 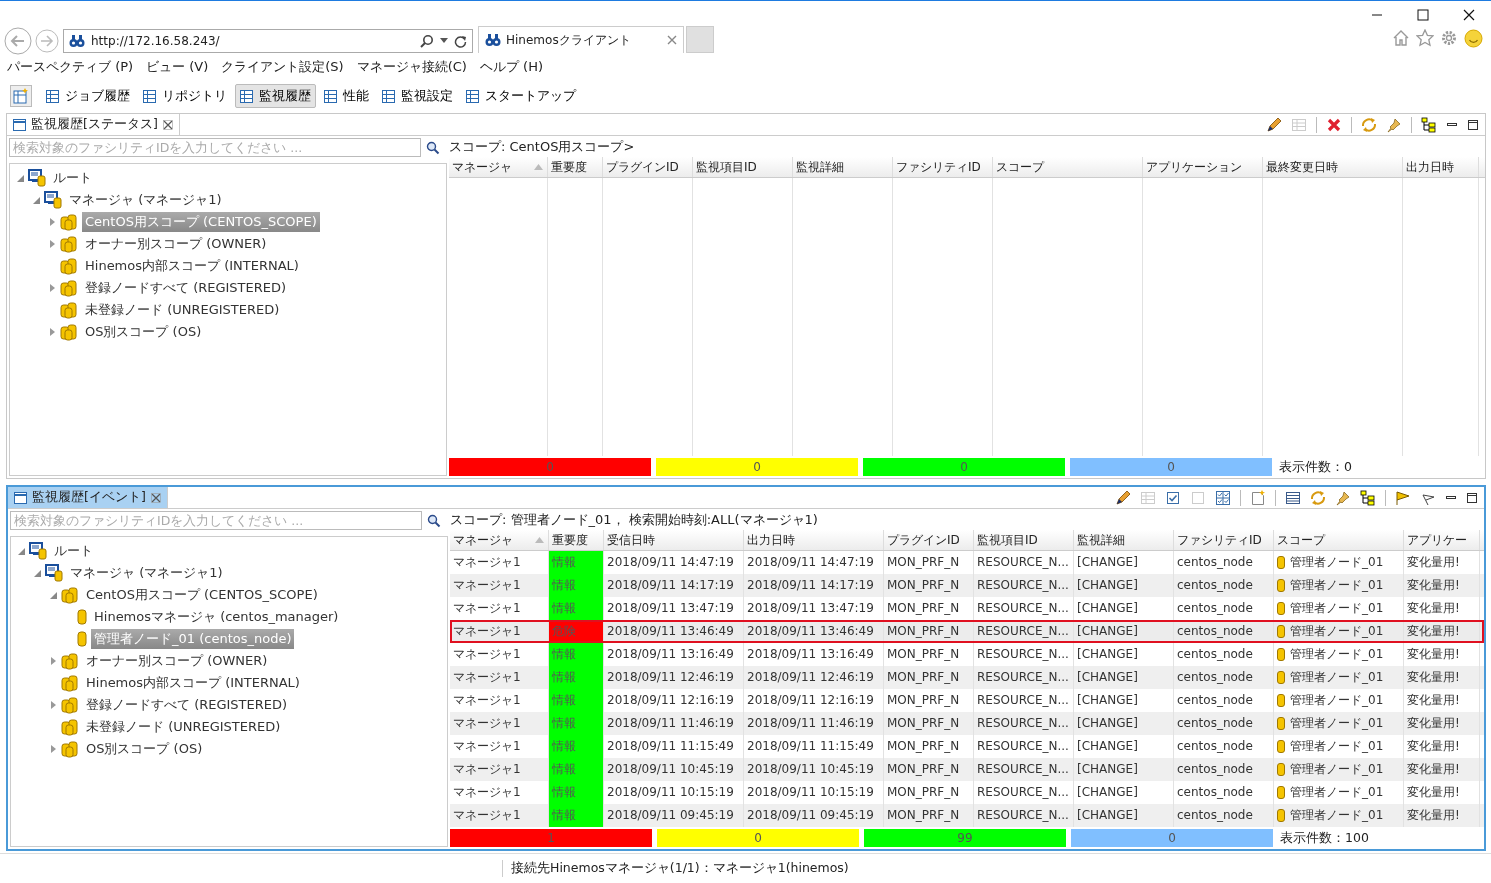 What do you see at coordinates (185, 96) in the screenshot?
I see `perspective-tab: リポジトリ` at bounding box center [185, 96].